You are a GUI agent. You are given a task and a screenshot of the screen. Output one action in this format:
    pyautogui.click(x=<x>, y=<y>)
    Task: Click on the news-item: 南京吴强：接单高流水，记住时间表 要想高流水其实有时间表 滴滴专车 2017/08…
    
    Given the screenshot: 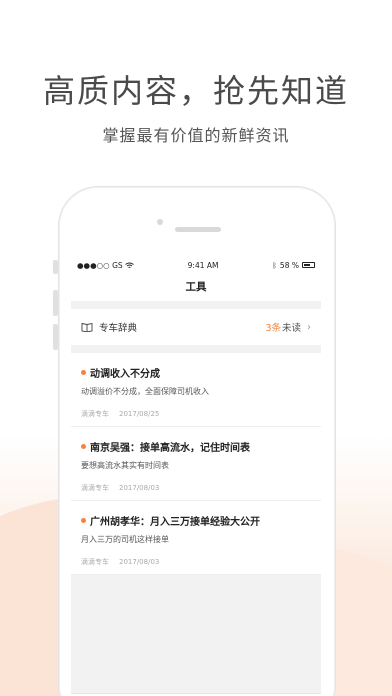 What is the action you would take?
    pyautogui.click(x=196, y=464)
    